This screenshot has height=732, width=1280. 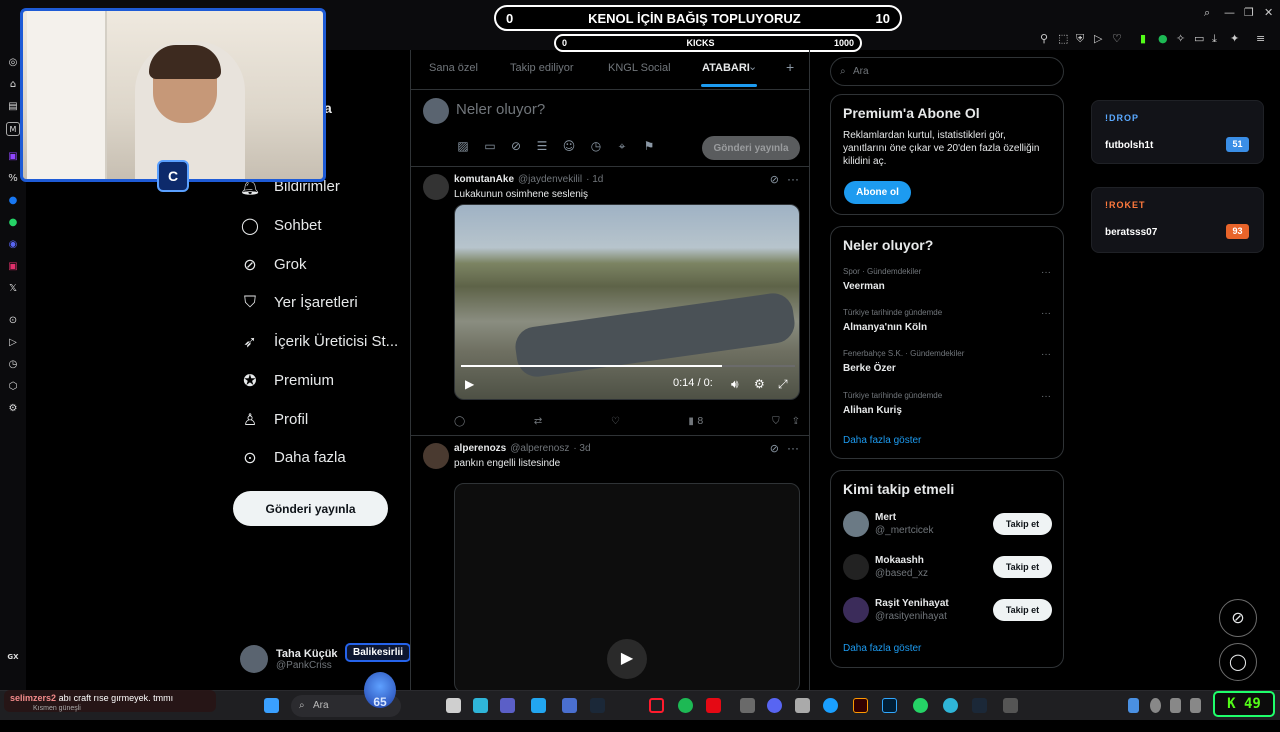 What do you see at coordinates (790, 67) in the screenshot?
I see `add-tab-icon: +` at bounding box center [790, 67].